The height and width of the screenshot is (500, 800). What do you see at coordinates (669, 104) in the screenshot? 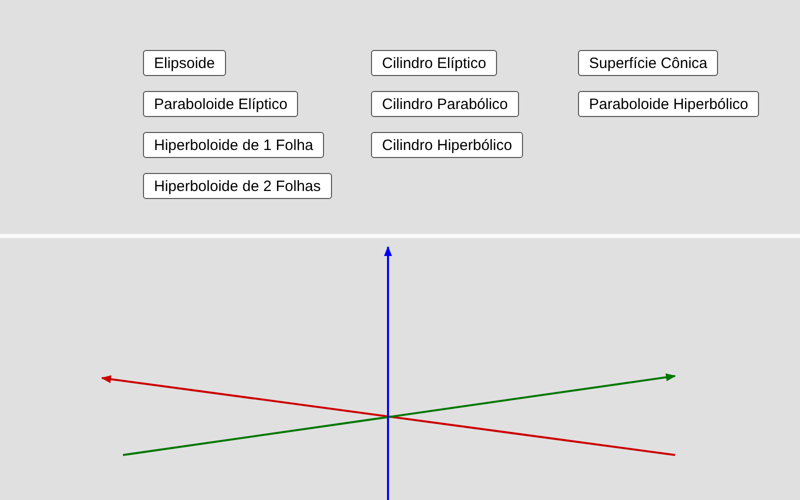
I see `surface-button: Paraboloide Hiperbólico` at bounding box center [669, 104].